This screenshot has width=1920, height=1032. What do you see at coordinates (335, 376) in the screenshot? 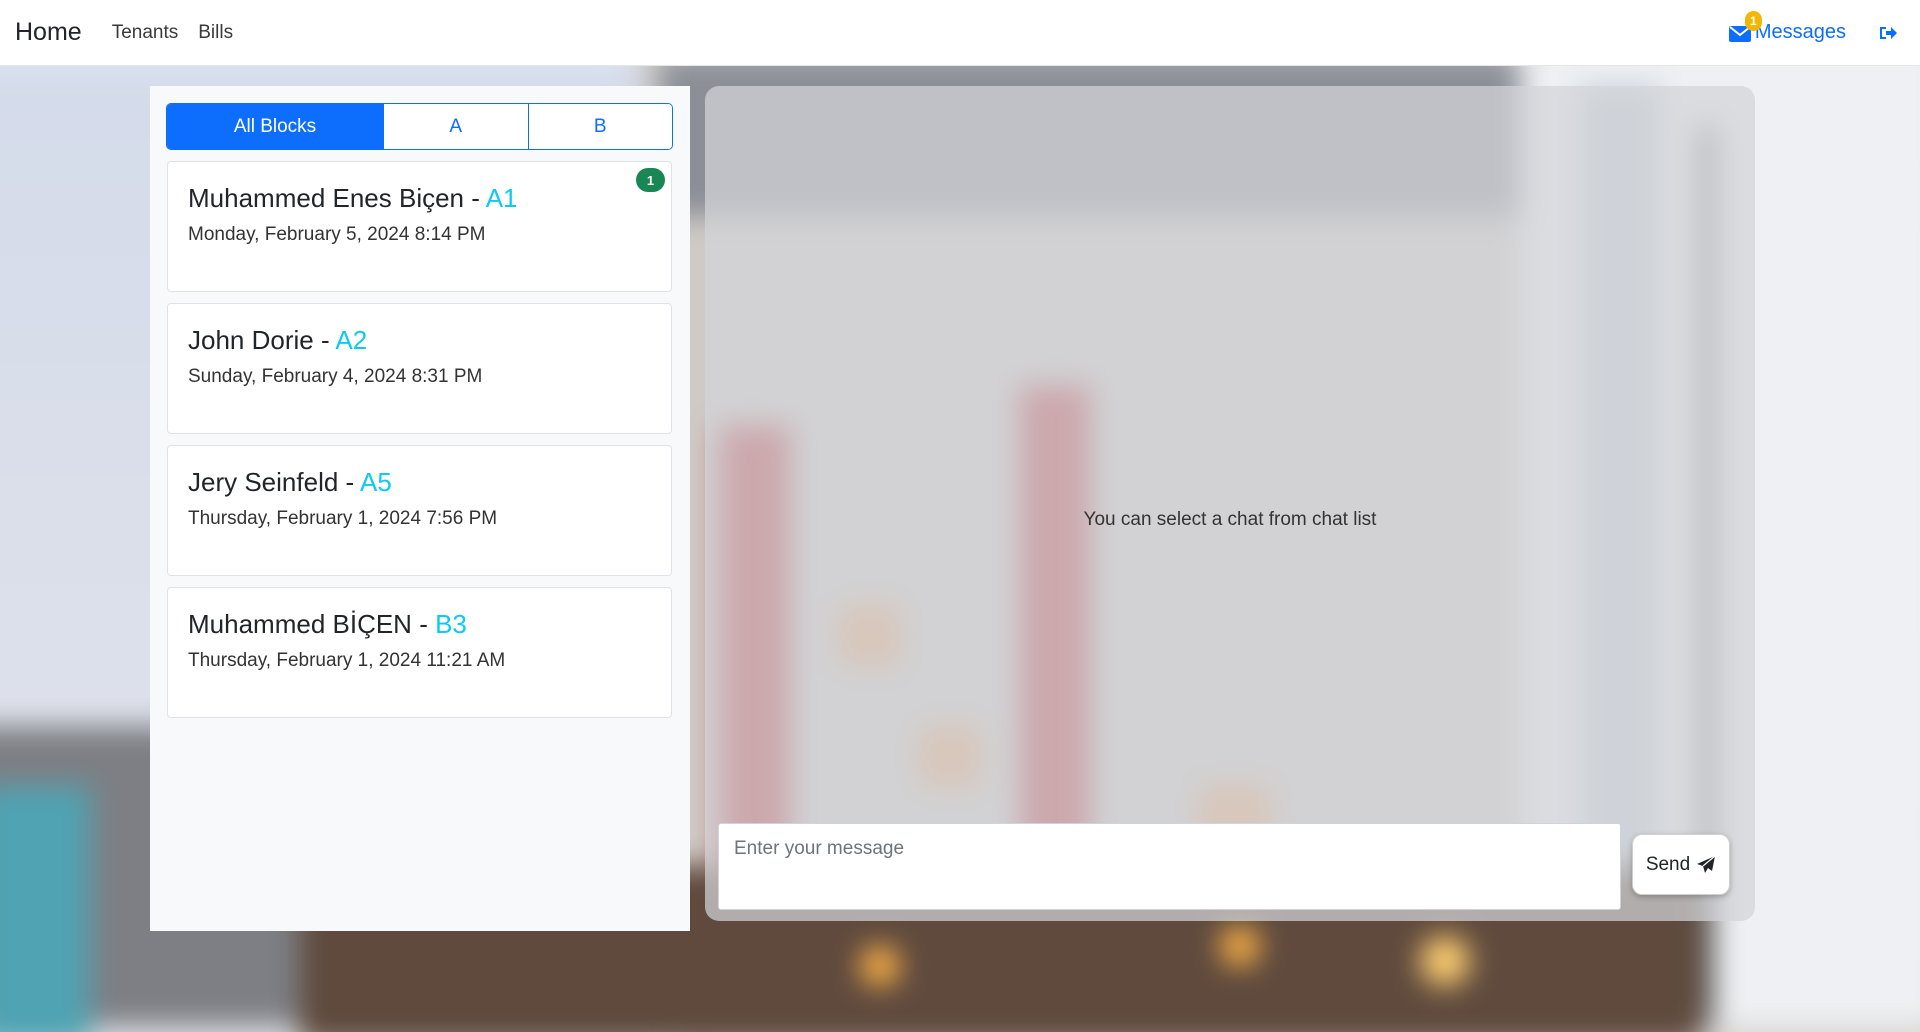
I see `chat-date: Sunday, February 4, 2024 8:31 PM` at bounding box center [335, 376].